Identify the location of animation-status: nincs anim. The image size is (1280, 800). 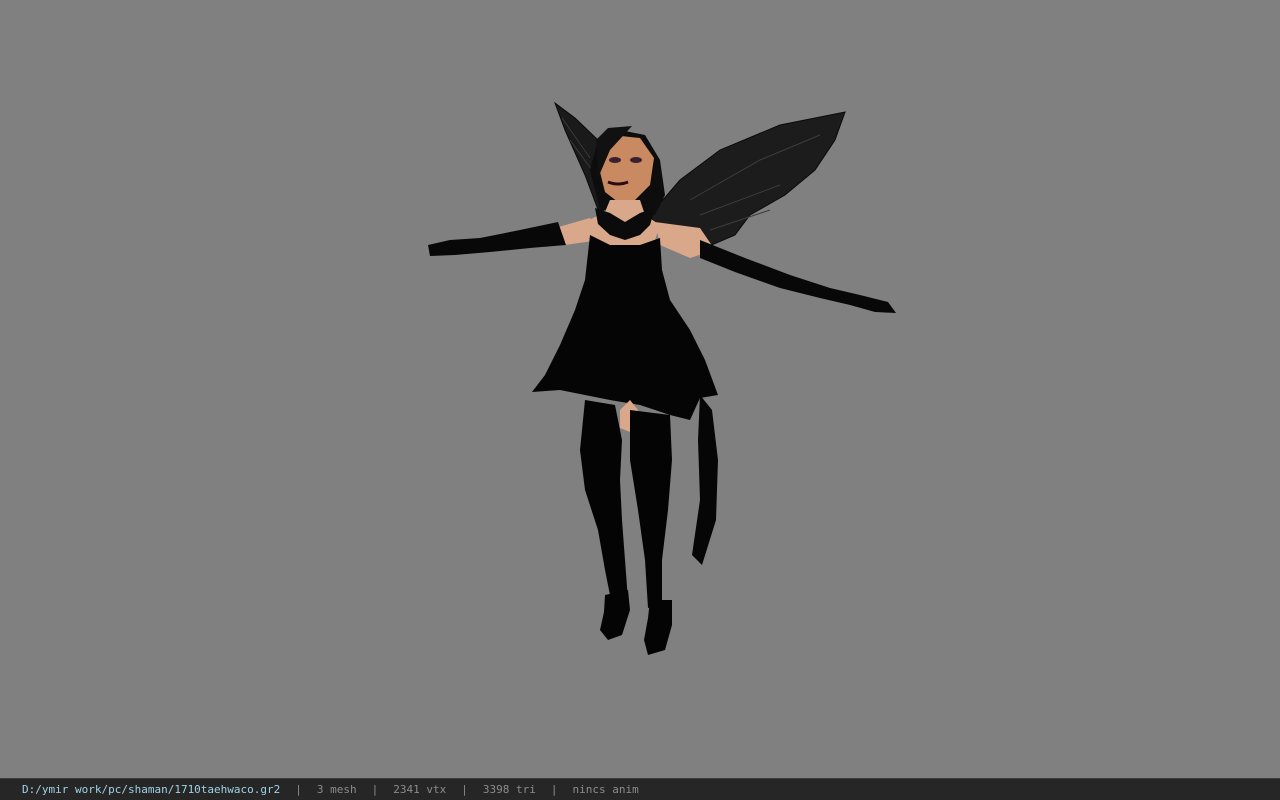
(605, 789).